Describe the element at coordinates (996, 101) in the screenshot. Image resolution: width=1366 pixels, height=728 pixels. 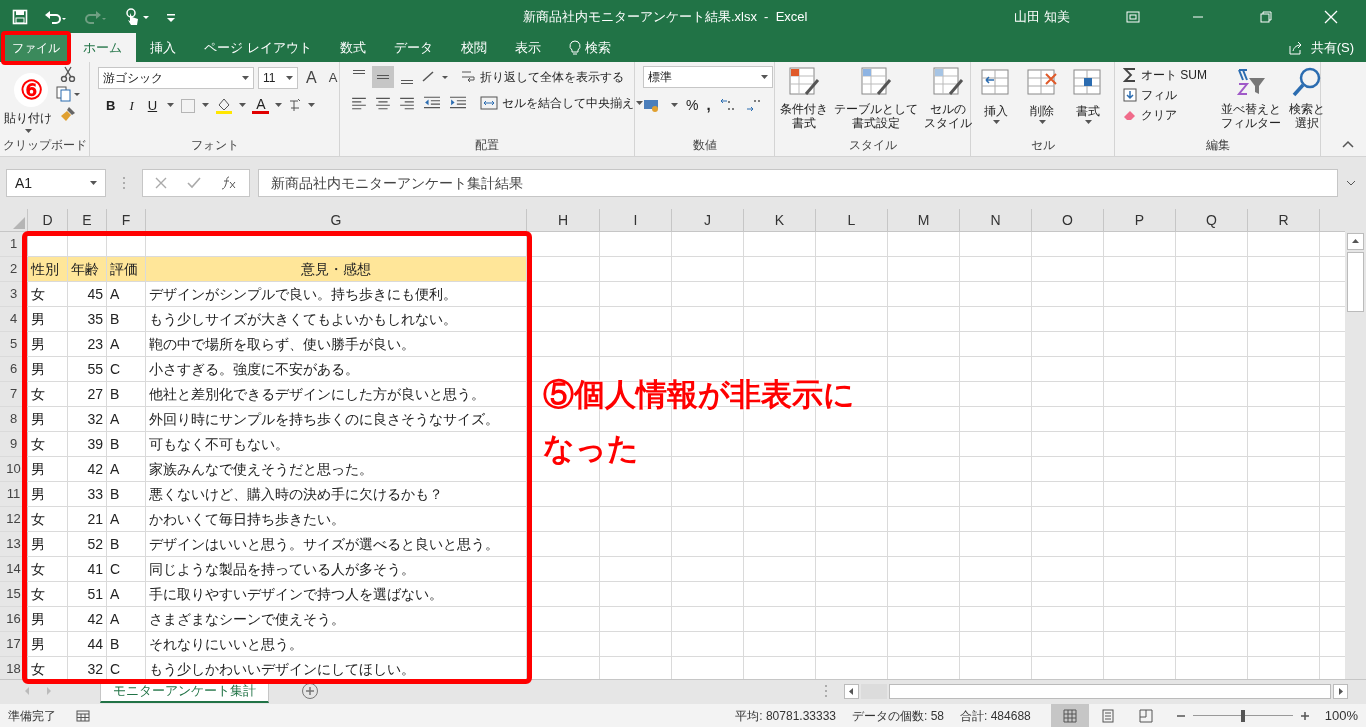
I see `ribbon-button: 挿入` at that location.